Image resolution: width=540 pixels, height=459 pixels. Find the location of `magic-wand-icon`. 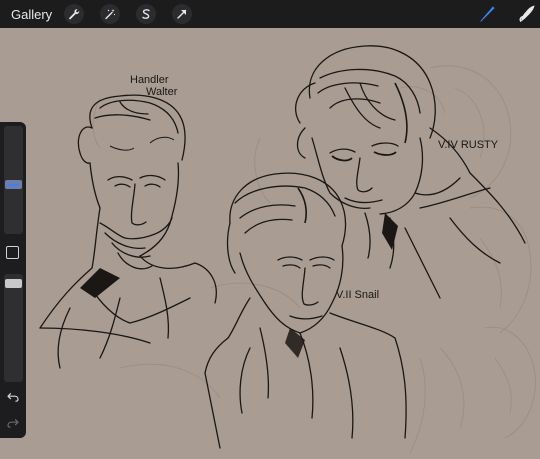

magic-wand-icon is located at coordinates (110, 14).